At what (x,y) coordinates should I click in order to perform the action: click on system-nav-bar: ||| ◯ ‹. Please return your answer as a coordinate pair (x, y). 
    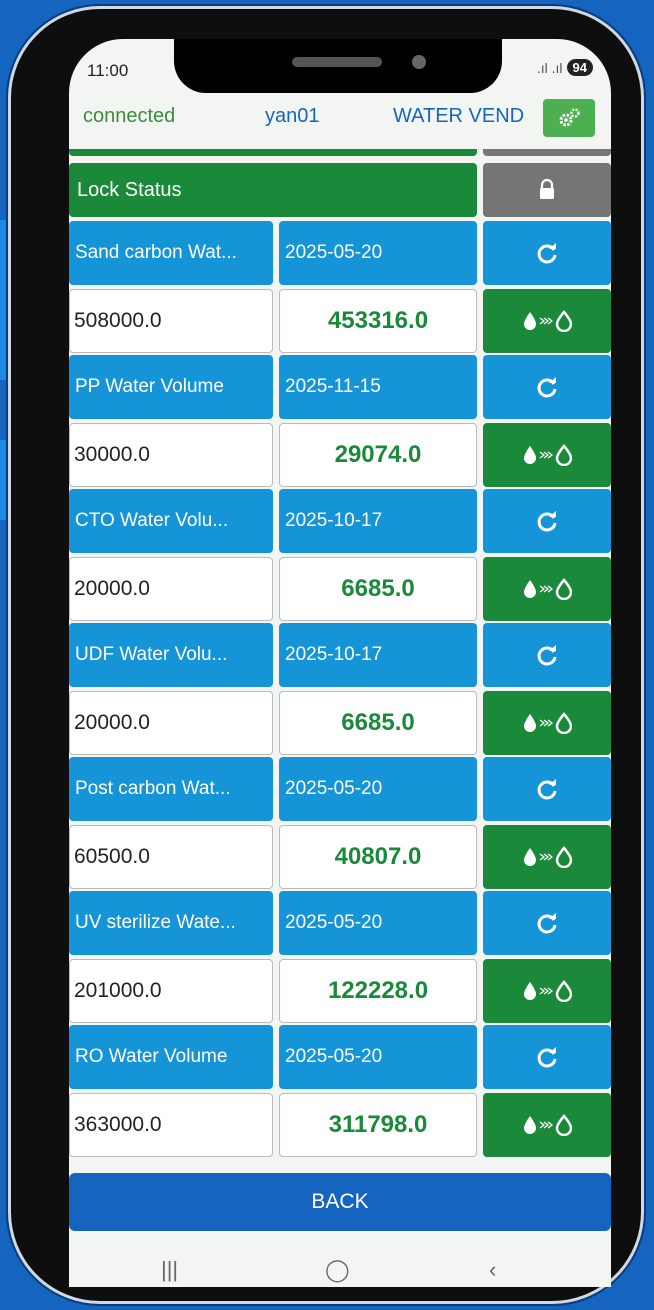
    Looking at the image, I should click on (340, 1266).